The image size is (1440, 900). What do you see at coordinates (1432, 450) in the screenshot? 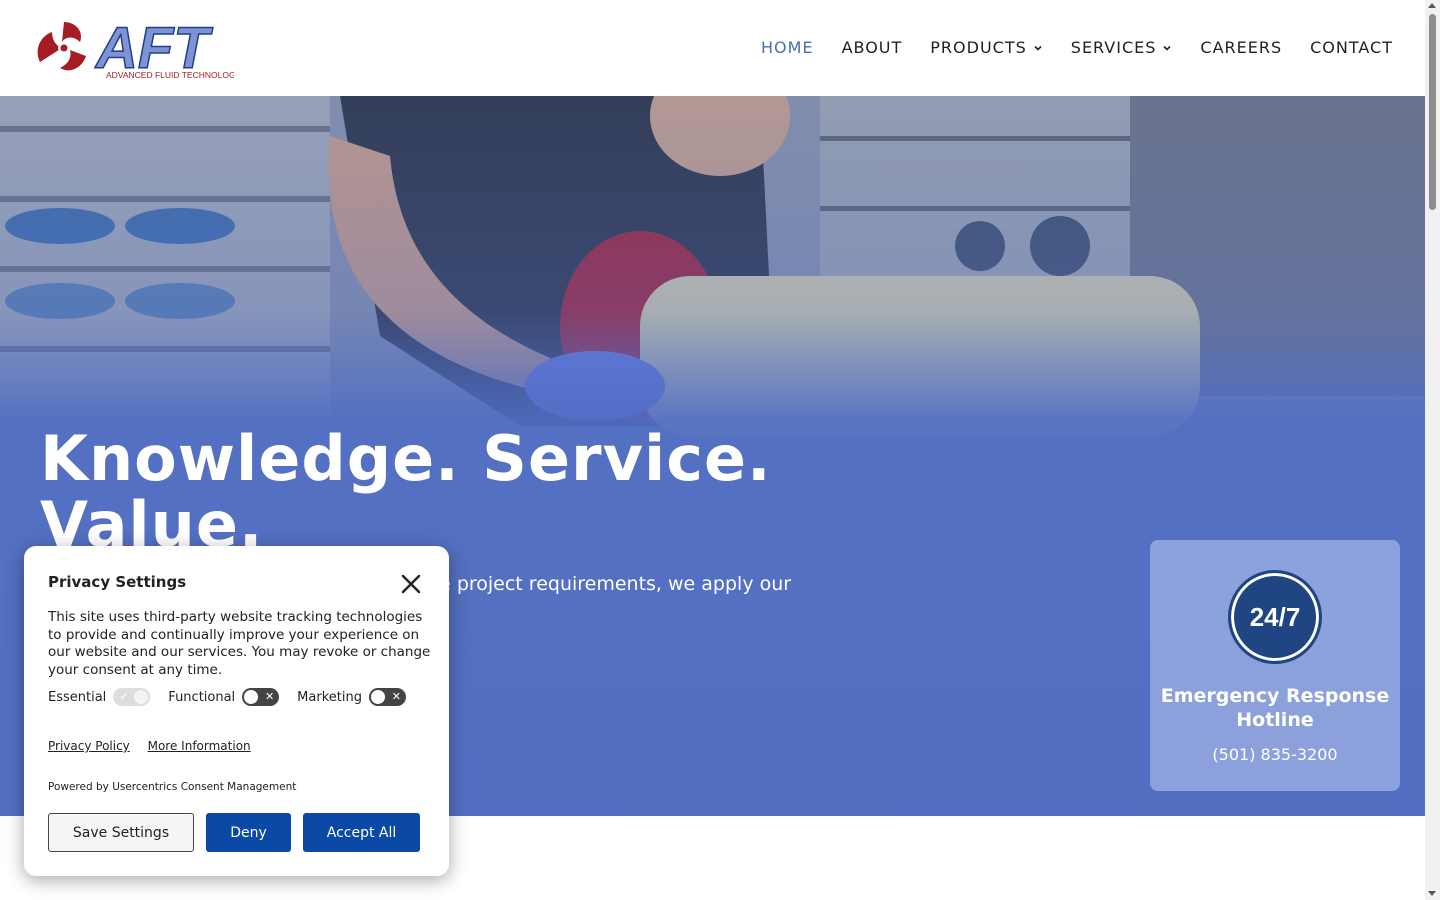
I see `page-scrollbar` at bounding box center [1432, 450].